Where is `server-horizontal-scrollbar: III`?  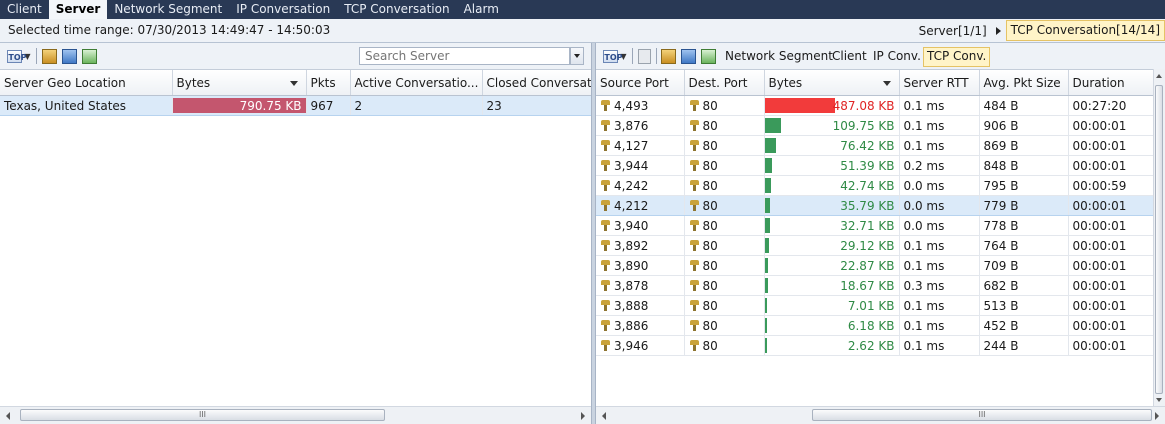
server-horizontal-scrollbar: III is located at coordinates (295, 415).